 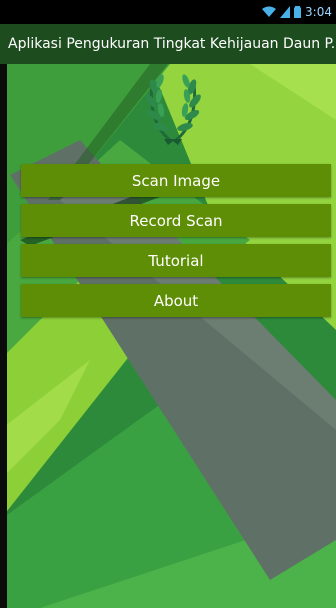 What do you see at coordinates (168, 12) in the screenshot?
I see `status-bar: 3:04` at bounding box center [168, 12].